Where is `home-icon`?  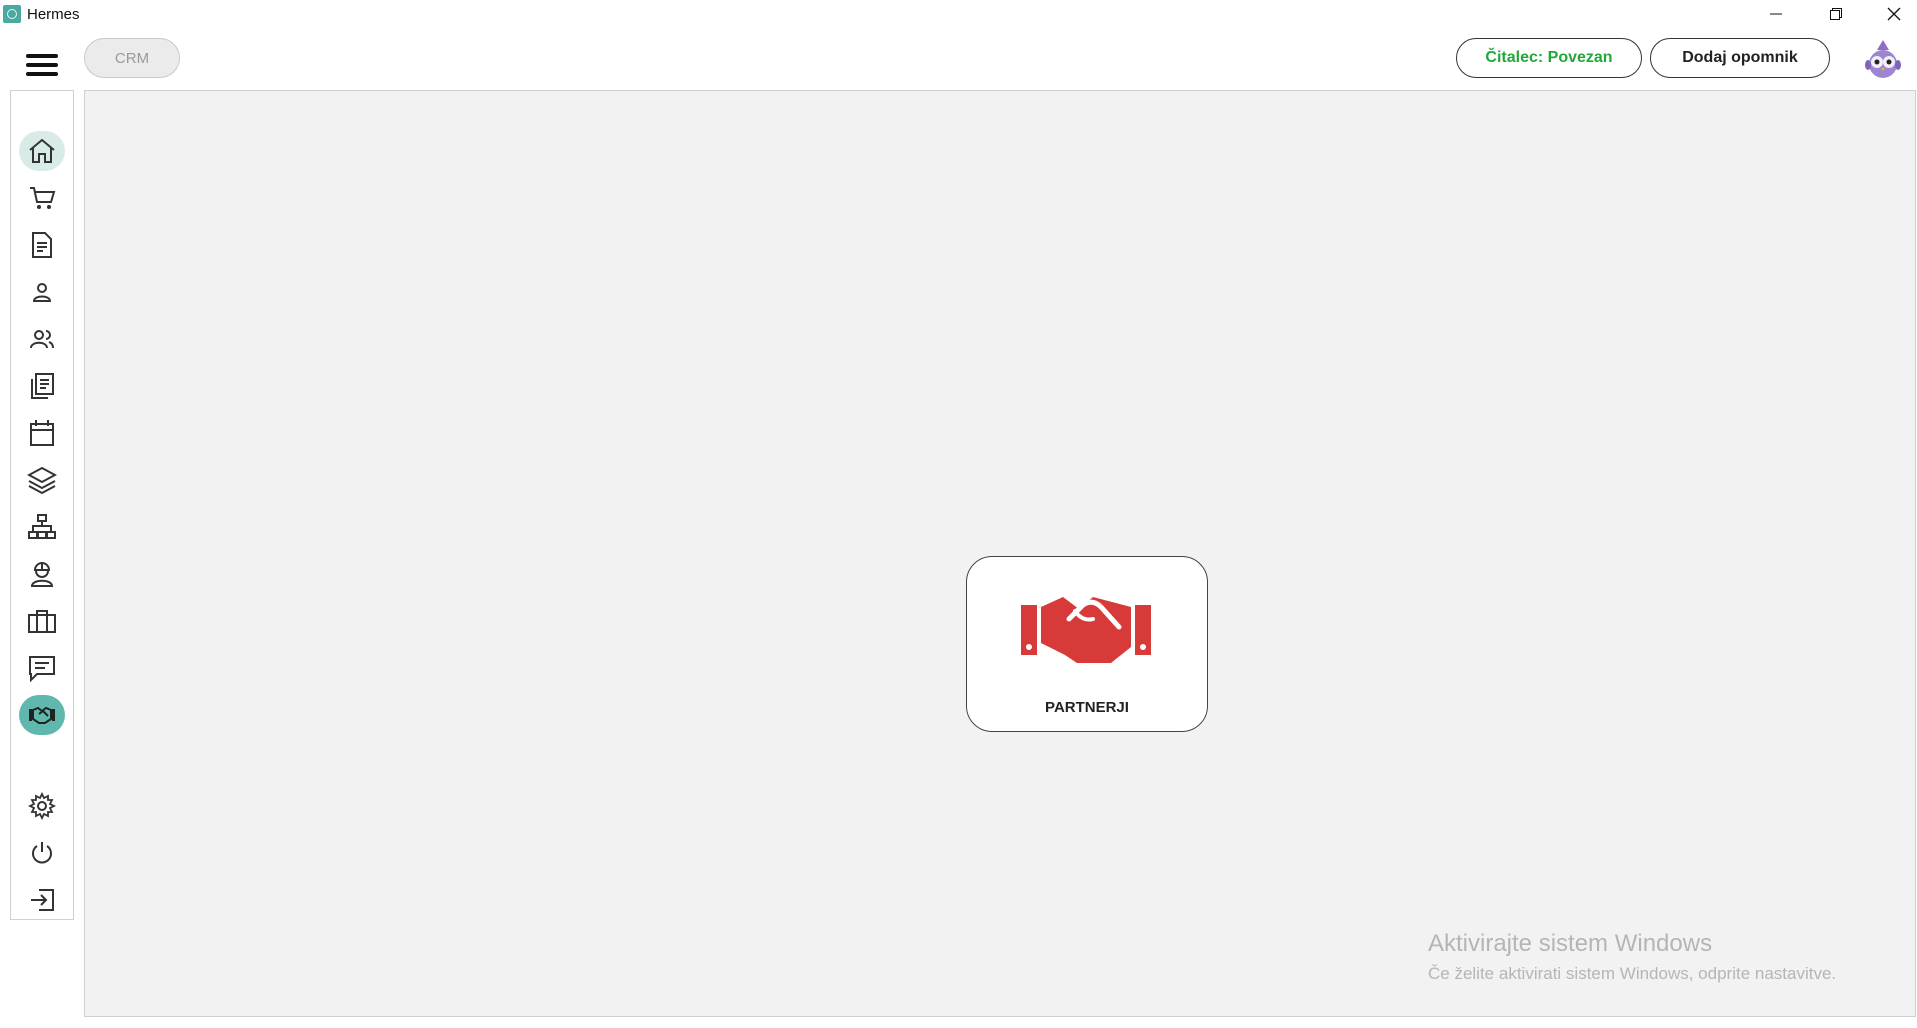 home-icon is located at coordinates (42, 150).